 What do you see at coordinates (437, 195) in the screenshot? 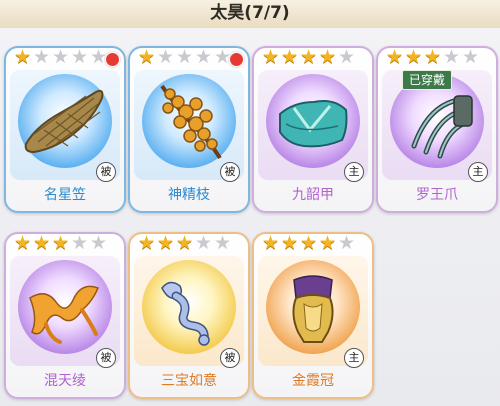
I see `item-name: 罗王爪` at bounding box center [437, 195].